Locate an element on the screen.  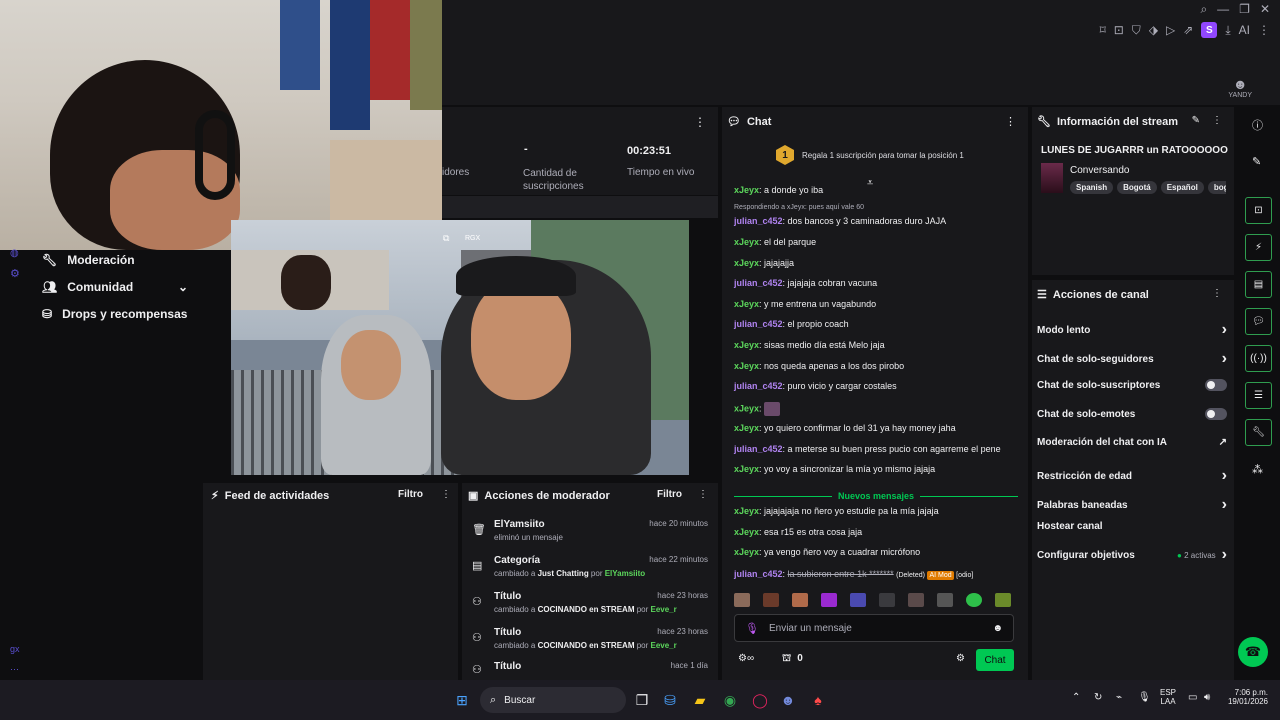
list-icon: ☰ is located at coordinates (1258, 395).